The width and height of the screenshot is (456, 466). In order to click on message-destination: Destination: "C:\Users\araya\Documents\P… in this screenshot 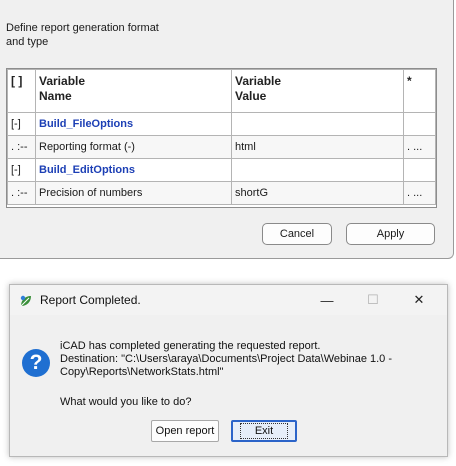, I will do `click(226, 365)`.